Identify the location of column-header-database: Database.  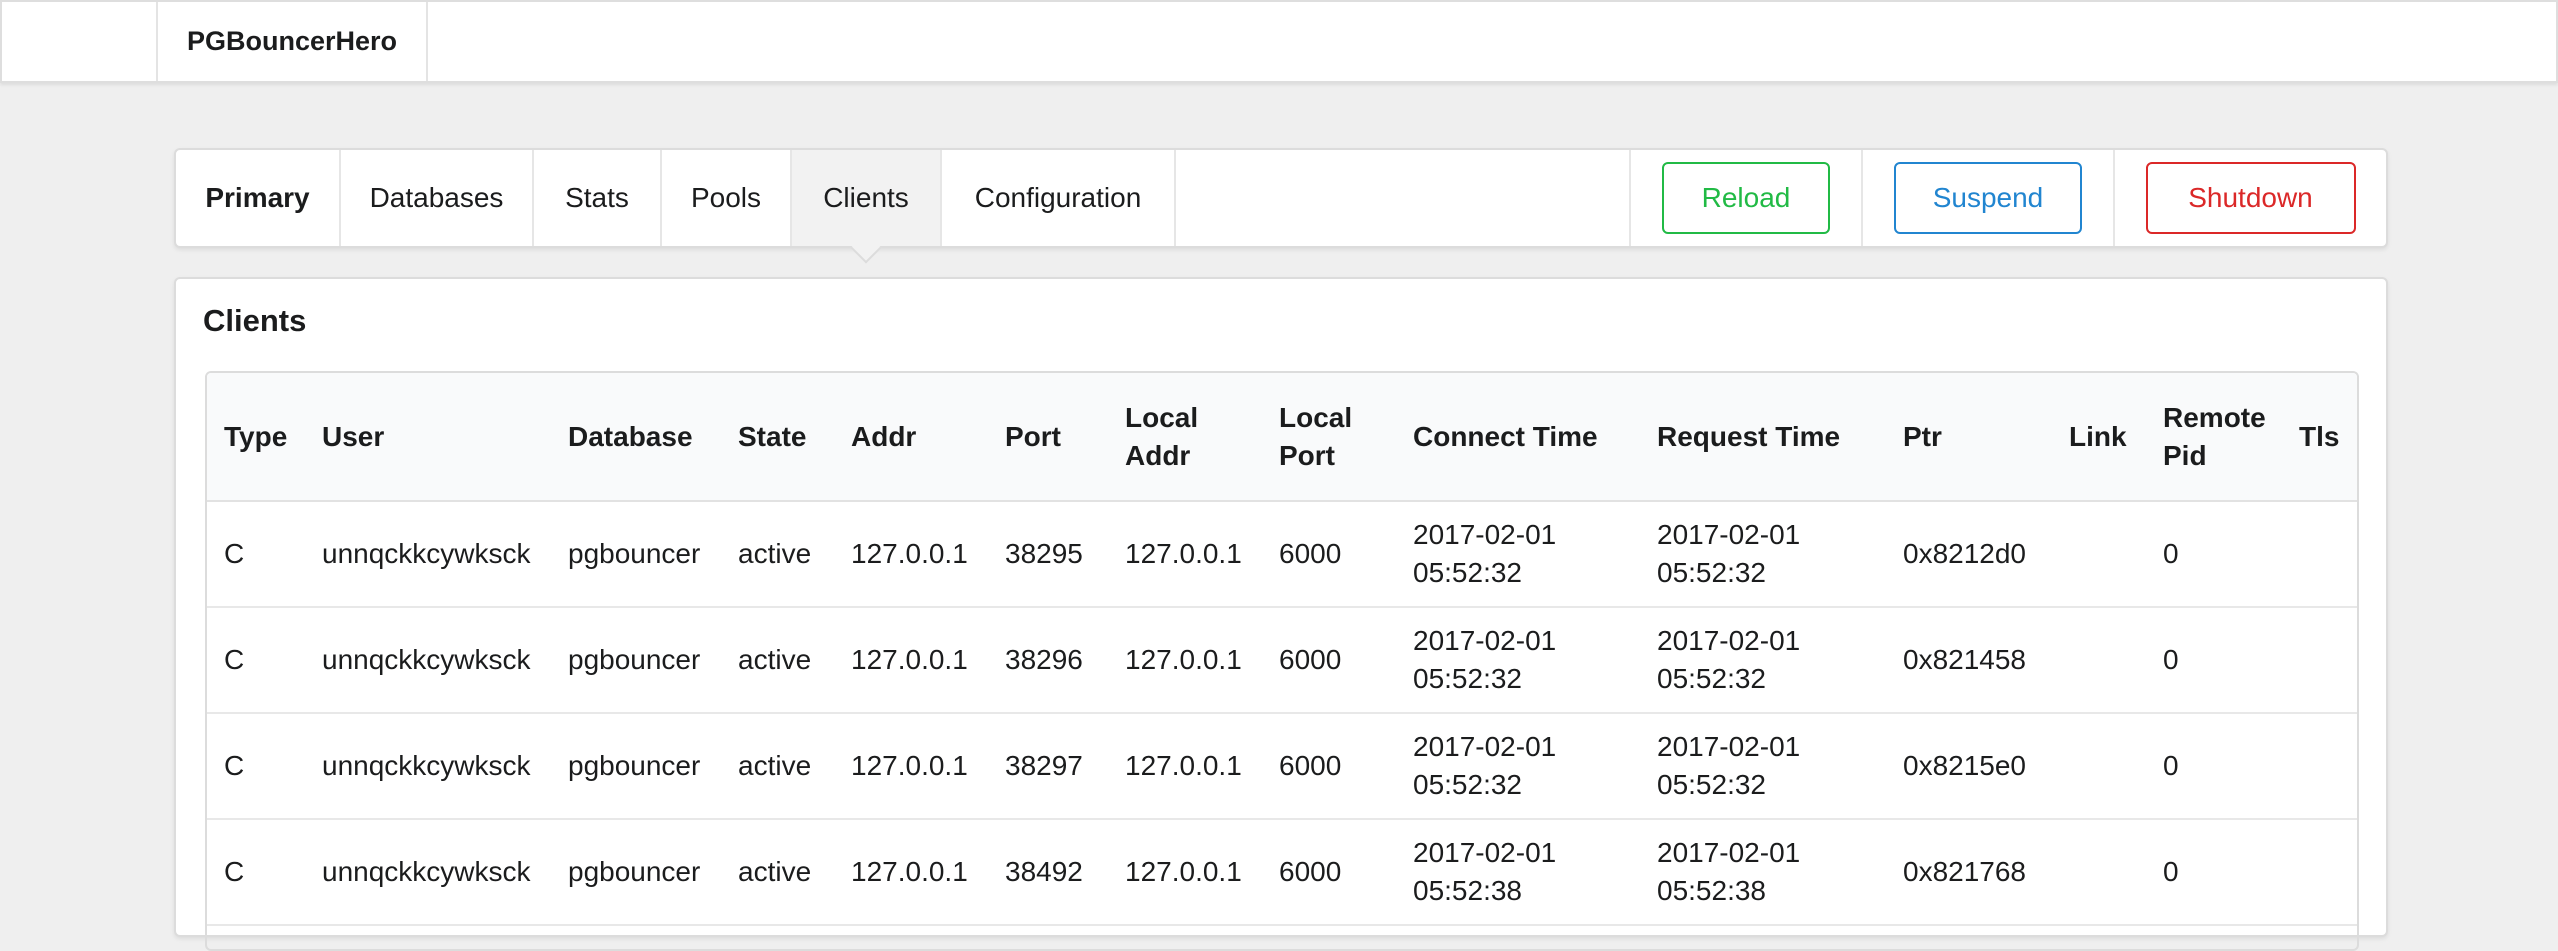
(636, 437).